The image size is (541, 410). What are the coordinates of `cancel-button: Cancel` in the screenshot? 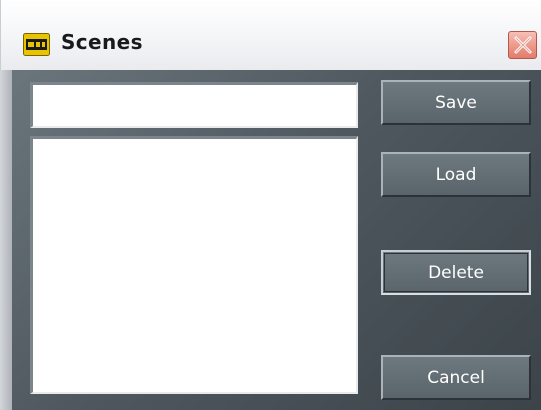 It's located at (456, 377).